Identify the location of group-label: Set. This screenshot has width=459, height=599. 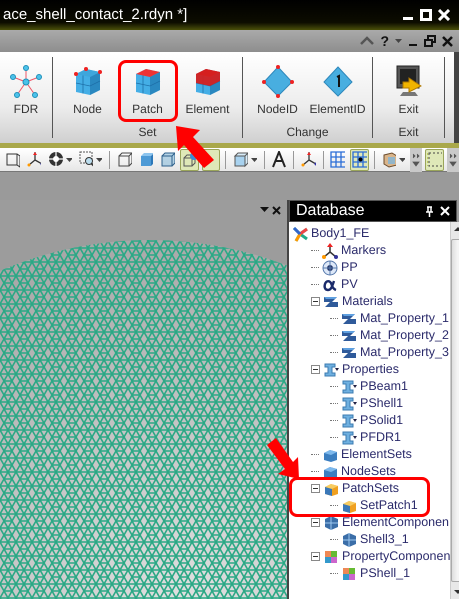
(147, 132).